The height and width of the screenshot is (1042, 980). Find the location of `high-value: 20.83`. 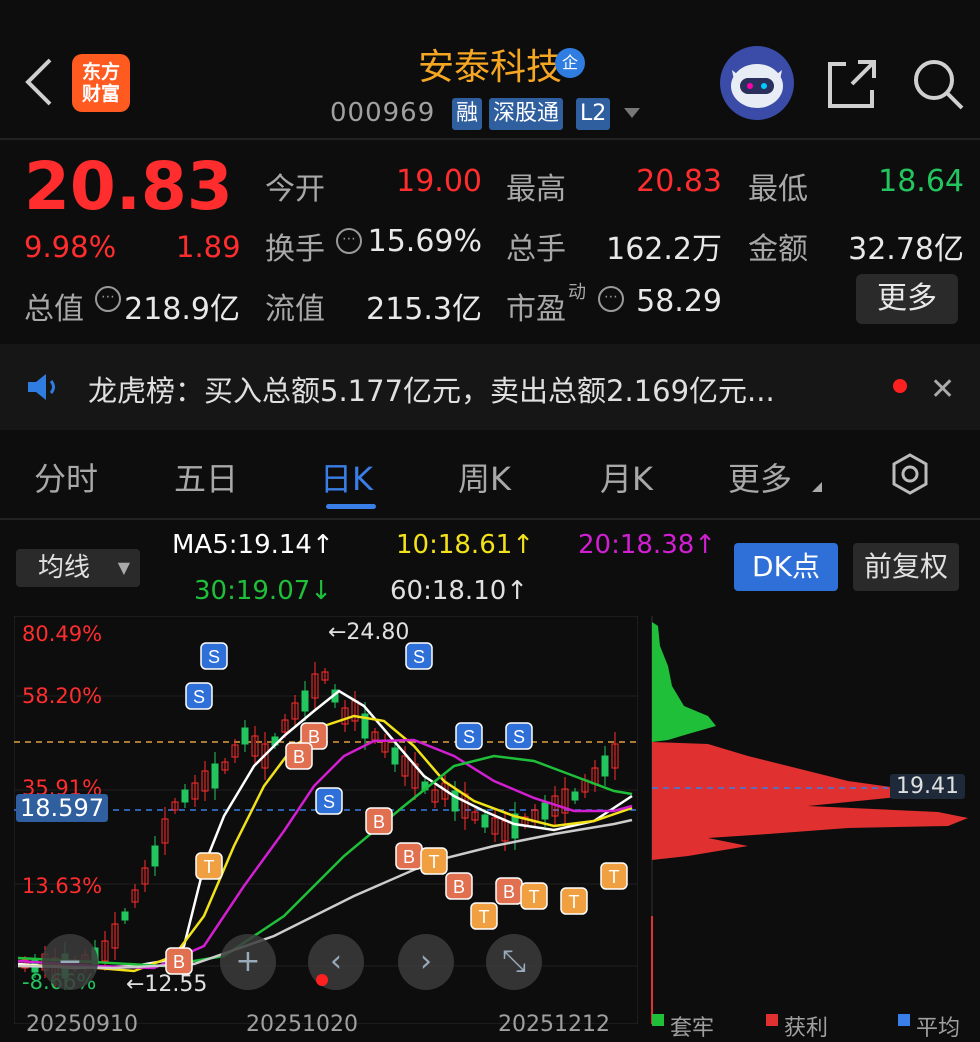

high-value: 20.83 is located at coordinates (679, 181).